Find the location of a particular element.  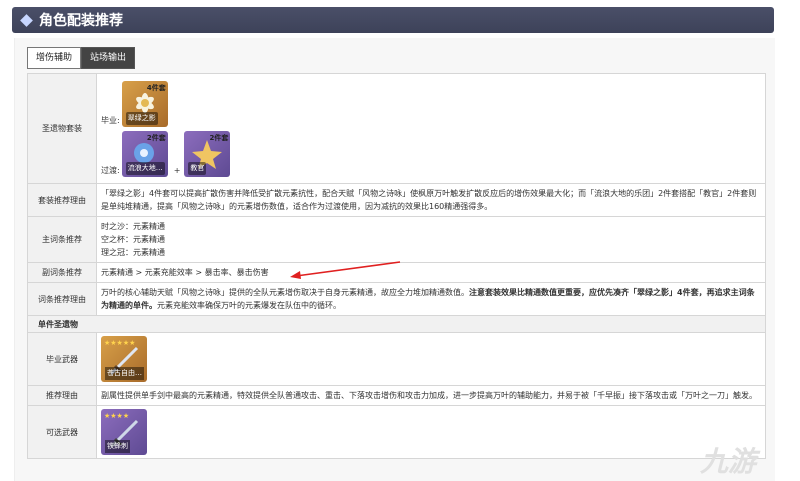

table-row: 单件圣遗物 is located at coordinates (396, 324).